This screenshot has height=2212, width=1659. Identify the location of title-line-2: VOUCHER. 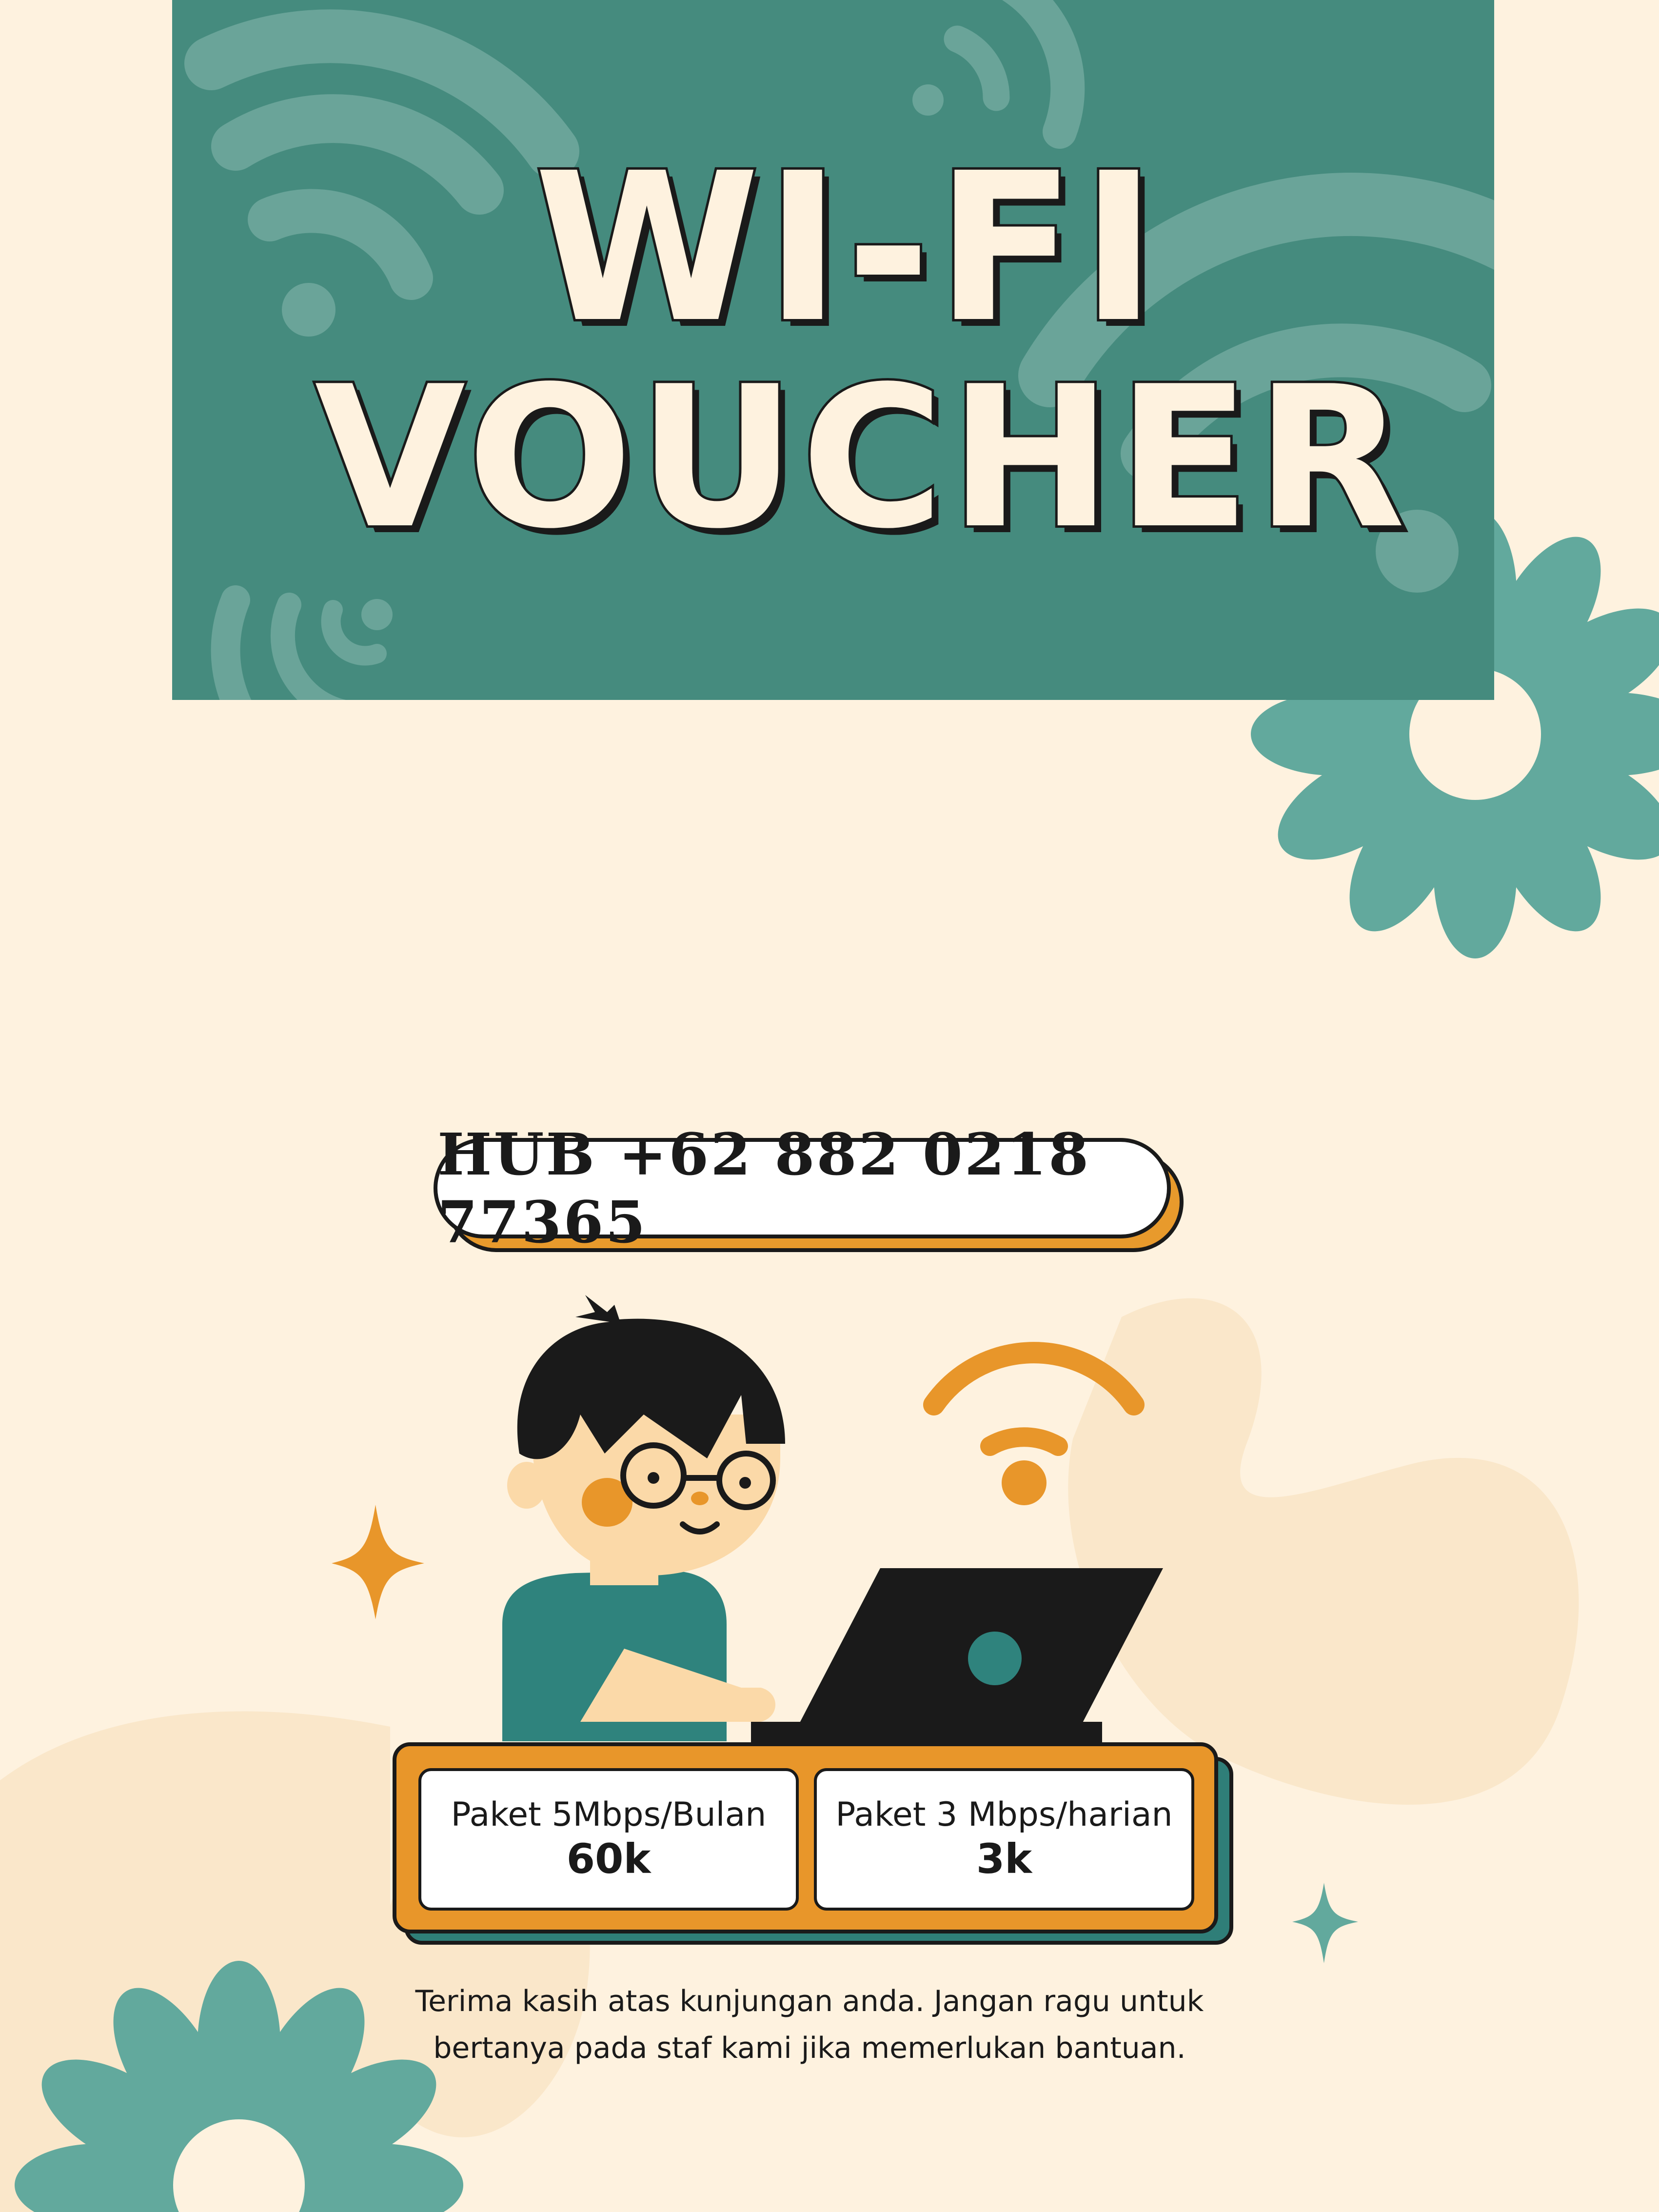
(861, 459).